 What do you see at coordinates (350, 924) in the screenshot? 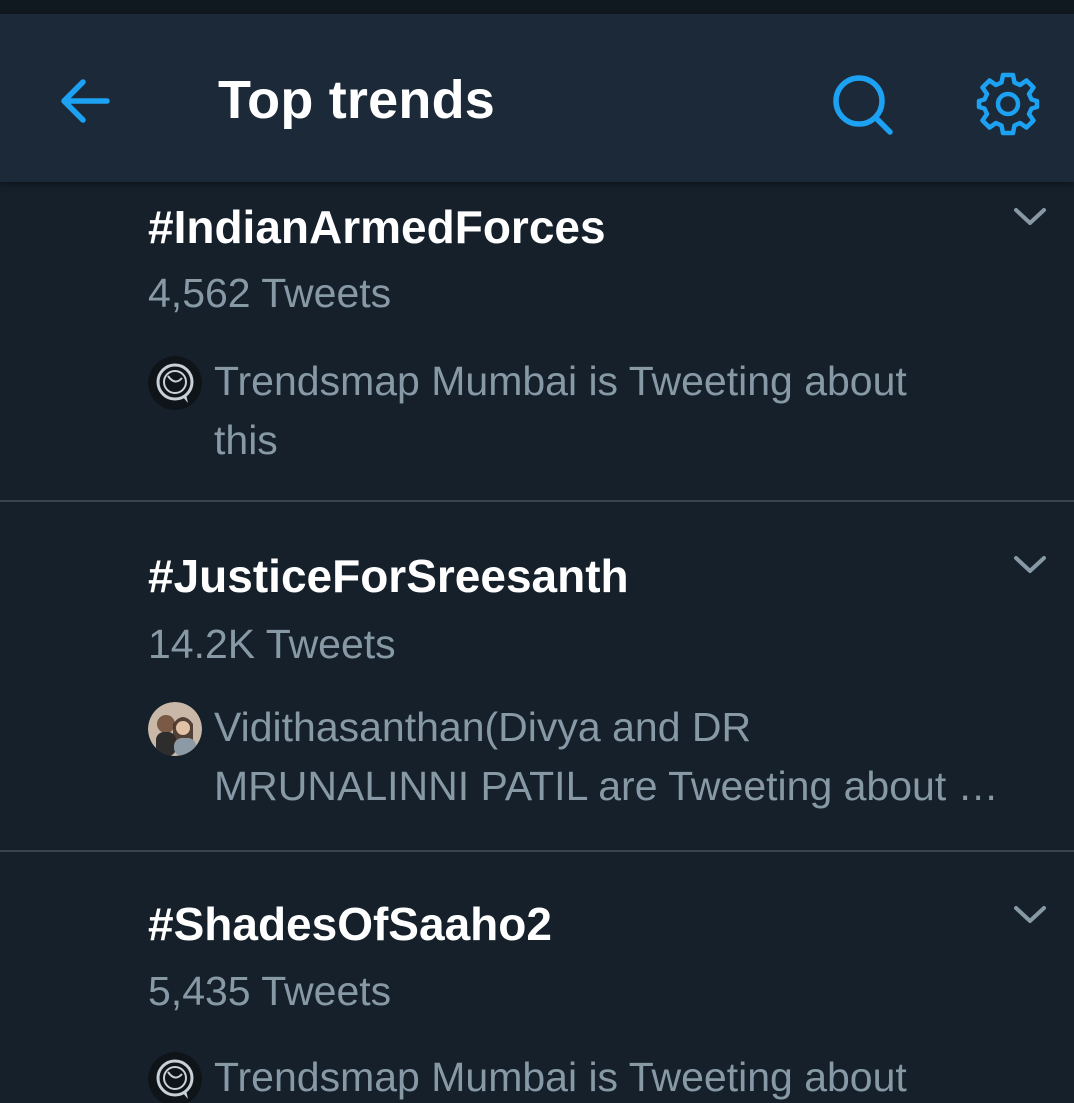
I see `trend-name: #ShadesOfSaaho2` at bounding box center [350, 924].